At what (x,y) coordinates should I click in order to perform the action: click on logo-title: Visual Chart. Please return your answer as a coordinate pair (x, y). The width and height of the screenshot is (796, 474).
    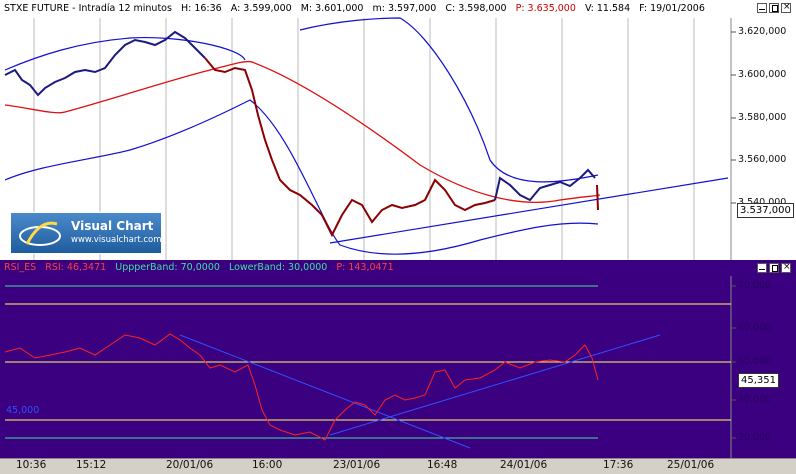
    Looking at the image, I should click on (112, 226).